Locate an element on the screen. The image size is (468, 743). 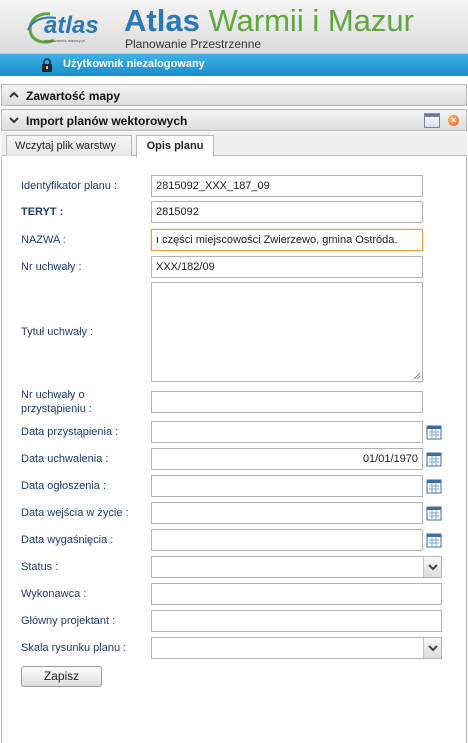
resolution-no-field: XXX/182/09 is located at coordinates (287, 267).